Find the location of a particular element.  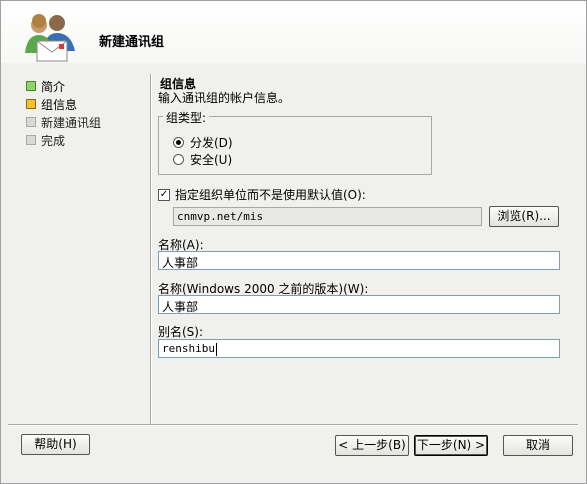

next-button: 下一步(N) > is located at coordinates (451, 445).